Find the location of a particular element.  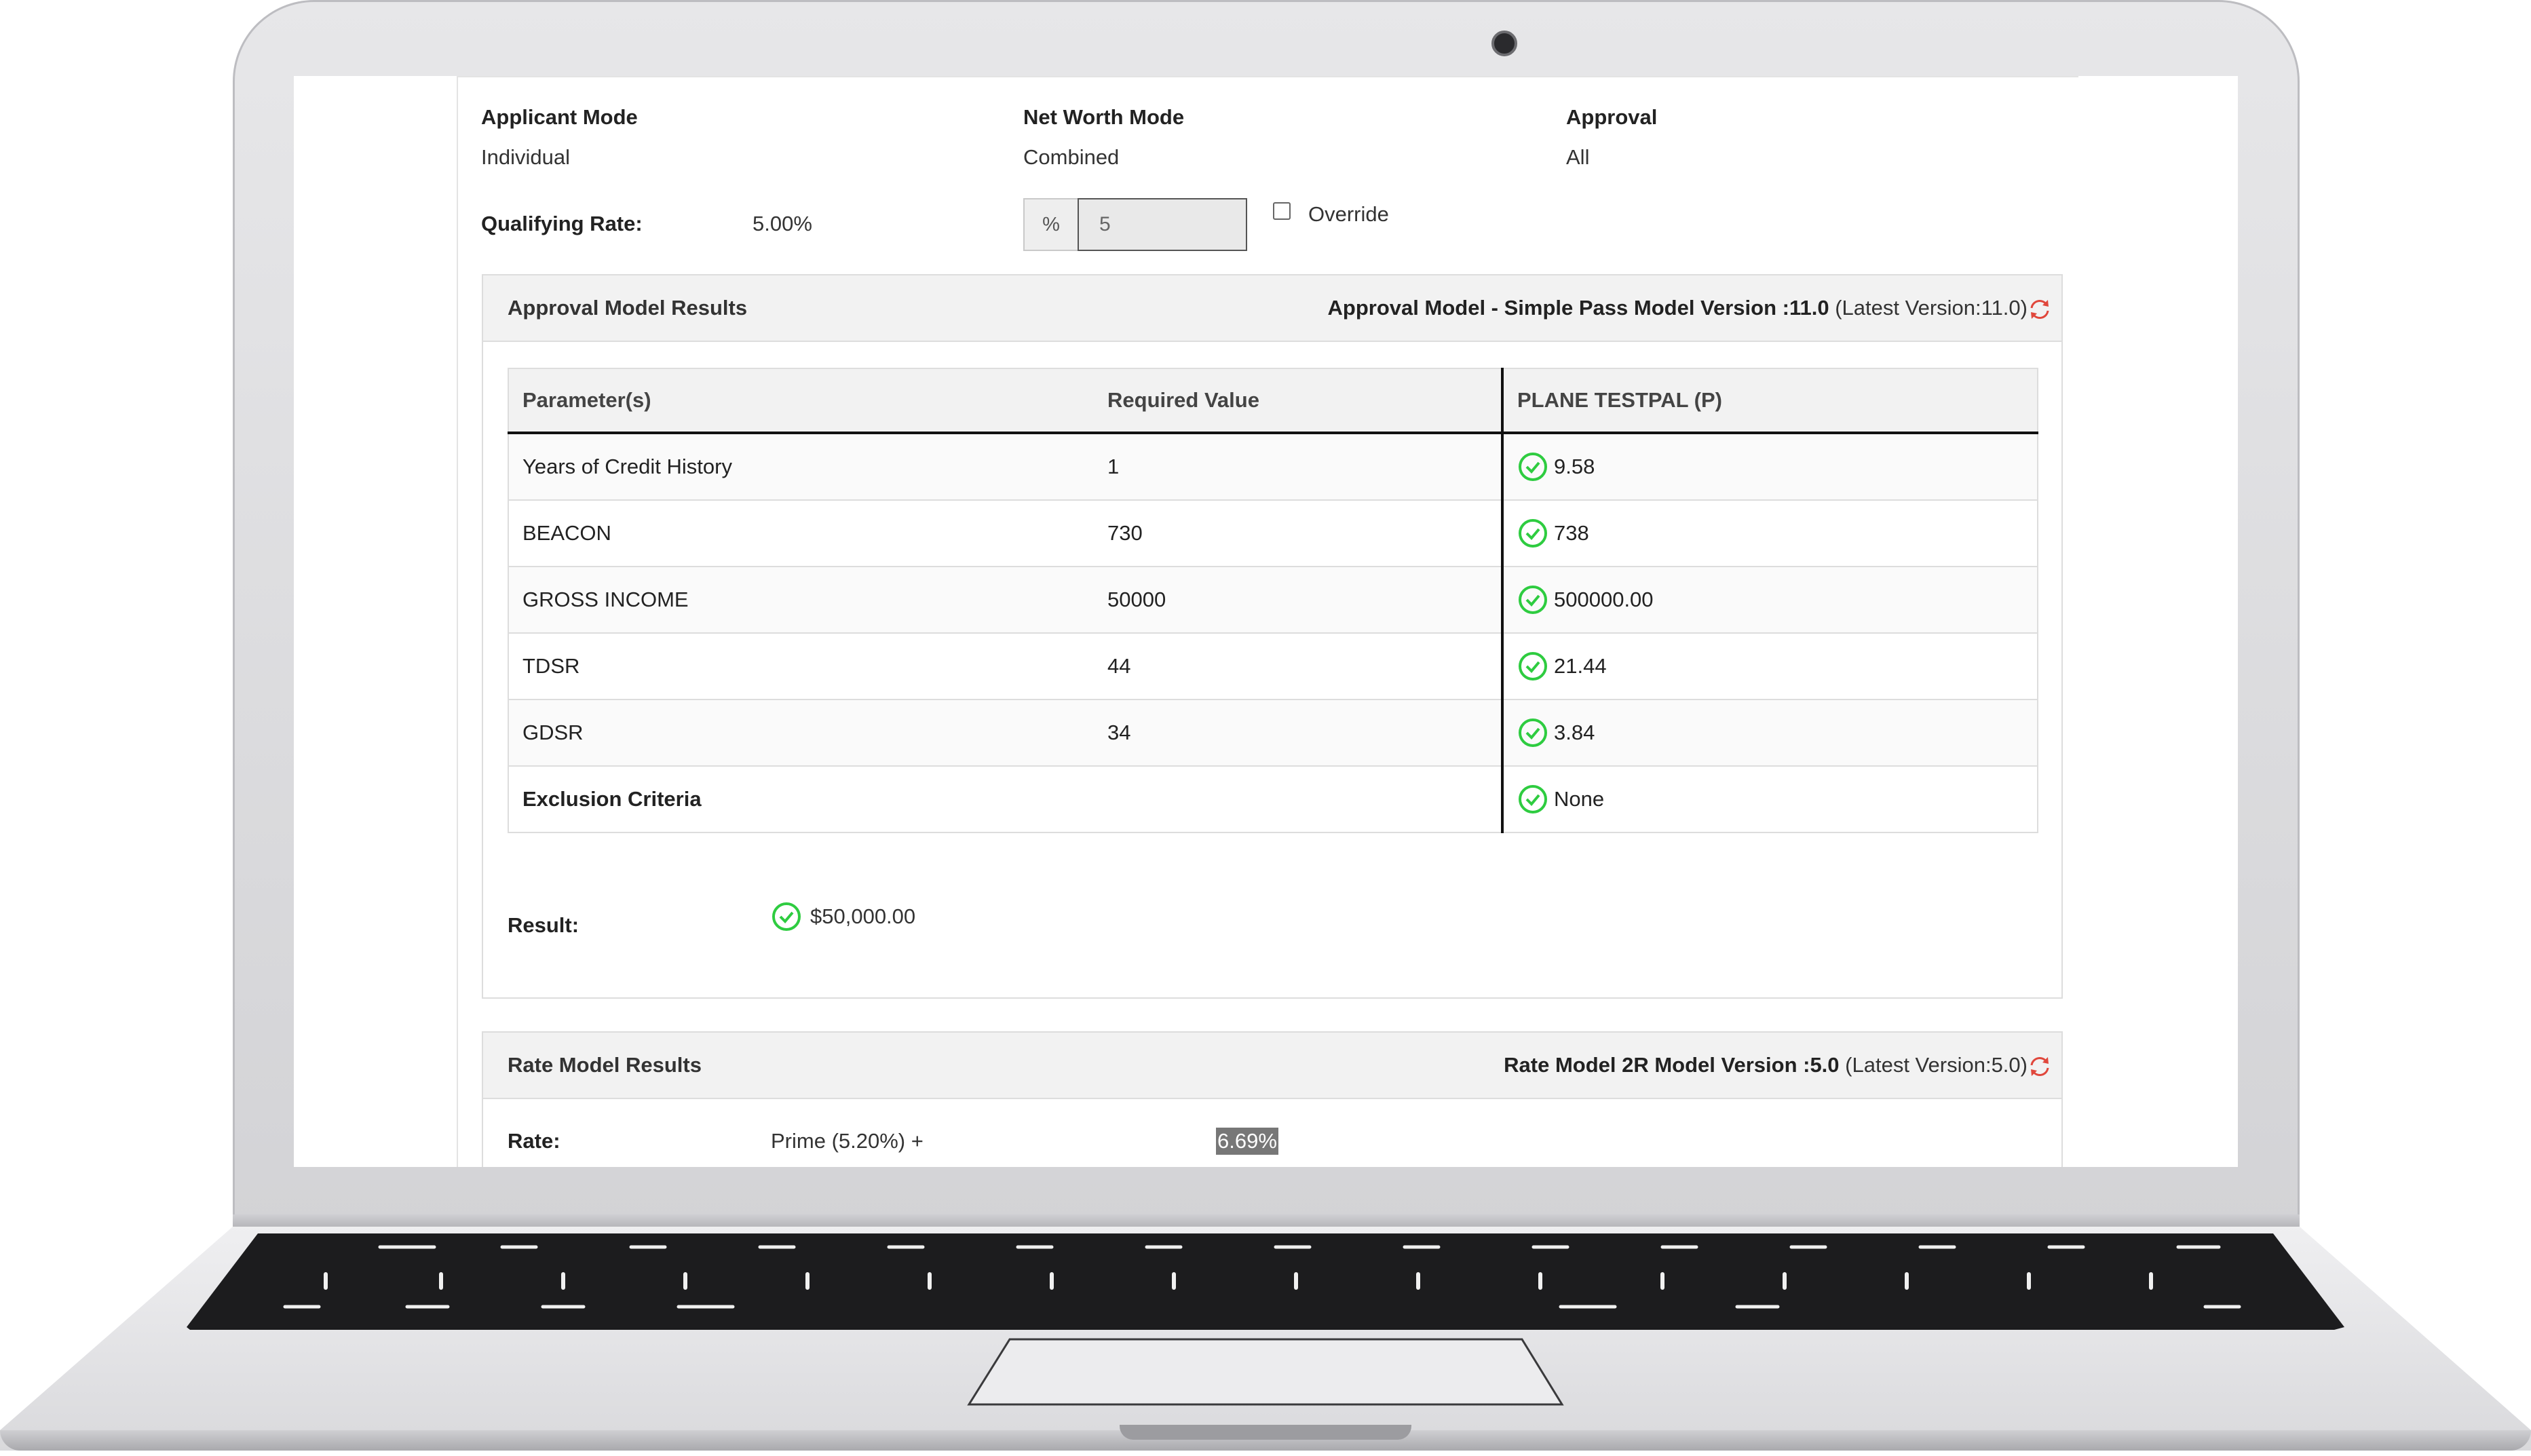

result-amount: $50,000.00 is located at coordinates (863, 916).